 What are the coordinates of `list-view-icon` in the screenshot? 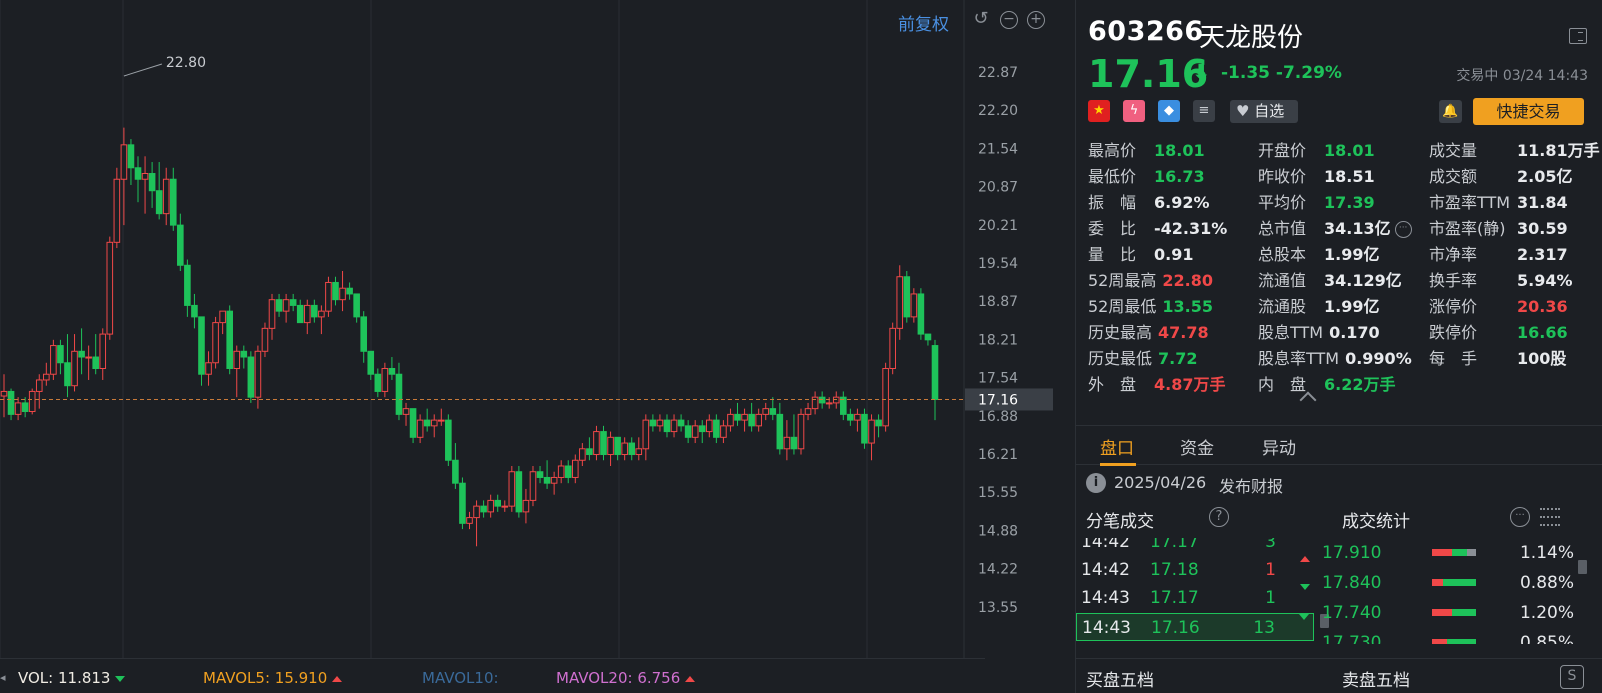 It's located at (1550, 517).